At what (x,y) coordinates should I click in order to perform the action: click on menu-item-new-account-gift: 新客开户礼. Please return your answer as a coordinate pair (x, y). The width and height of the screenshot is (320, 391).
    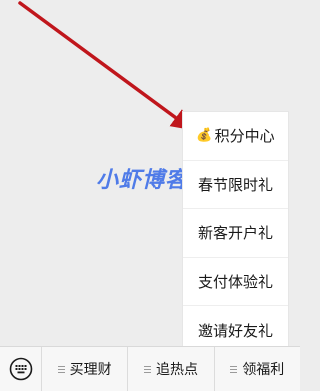
    Looking at the image, I should click on (235, 233).